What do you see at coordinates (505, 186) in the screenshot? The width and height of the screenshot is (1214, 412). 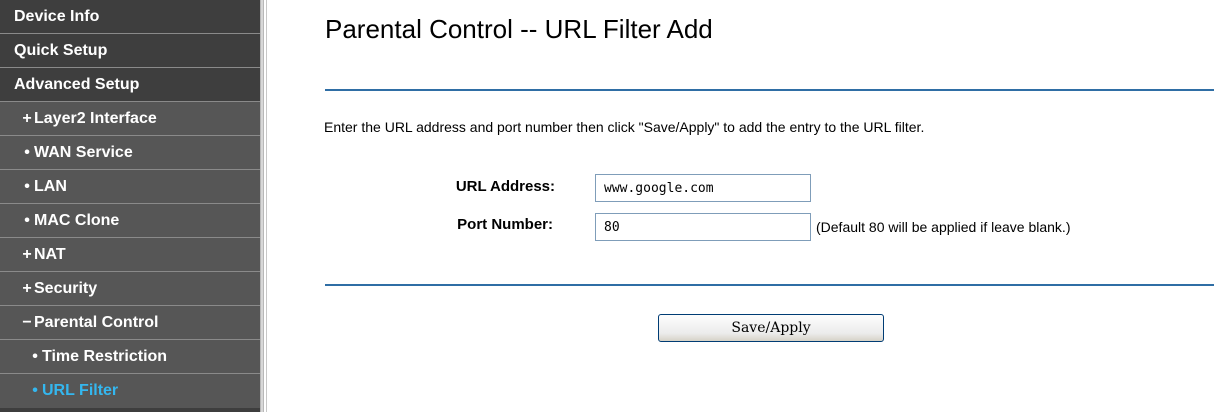 I see `url-address-label: URL Address:` at bounding box center [505, 186].